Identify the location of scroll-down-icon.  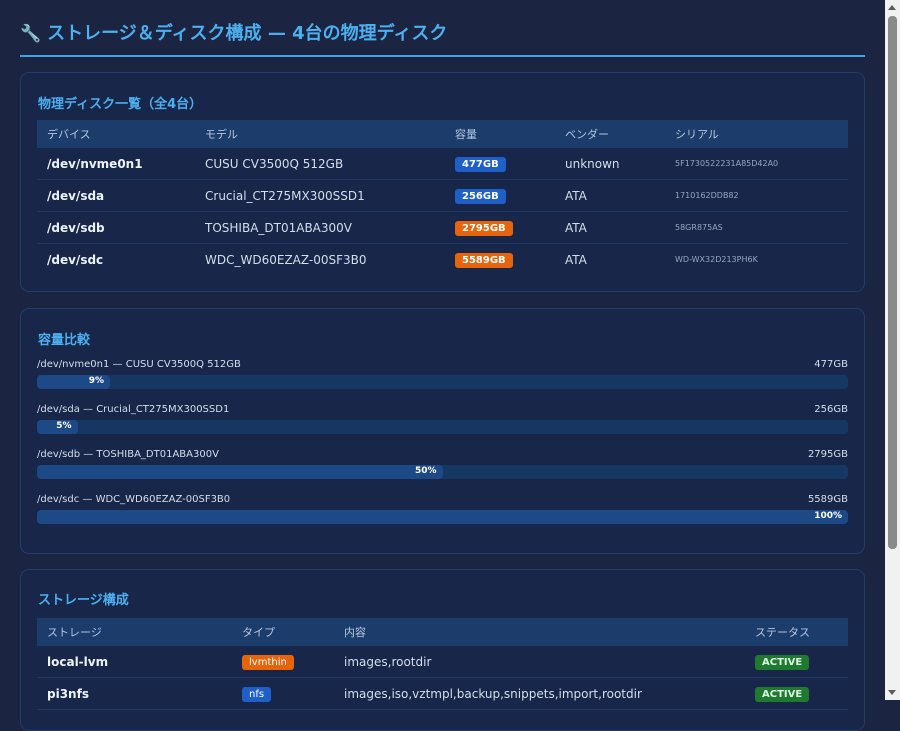
(892, 692).